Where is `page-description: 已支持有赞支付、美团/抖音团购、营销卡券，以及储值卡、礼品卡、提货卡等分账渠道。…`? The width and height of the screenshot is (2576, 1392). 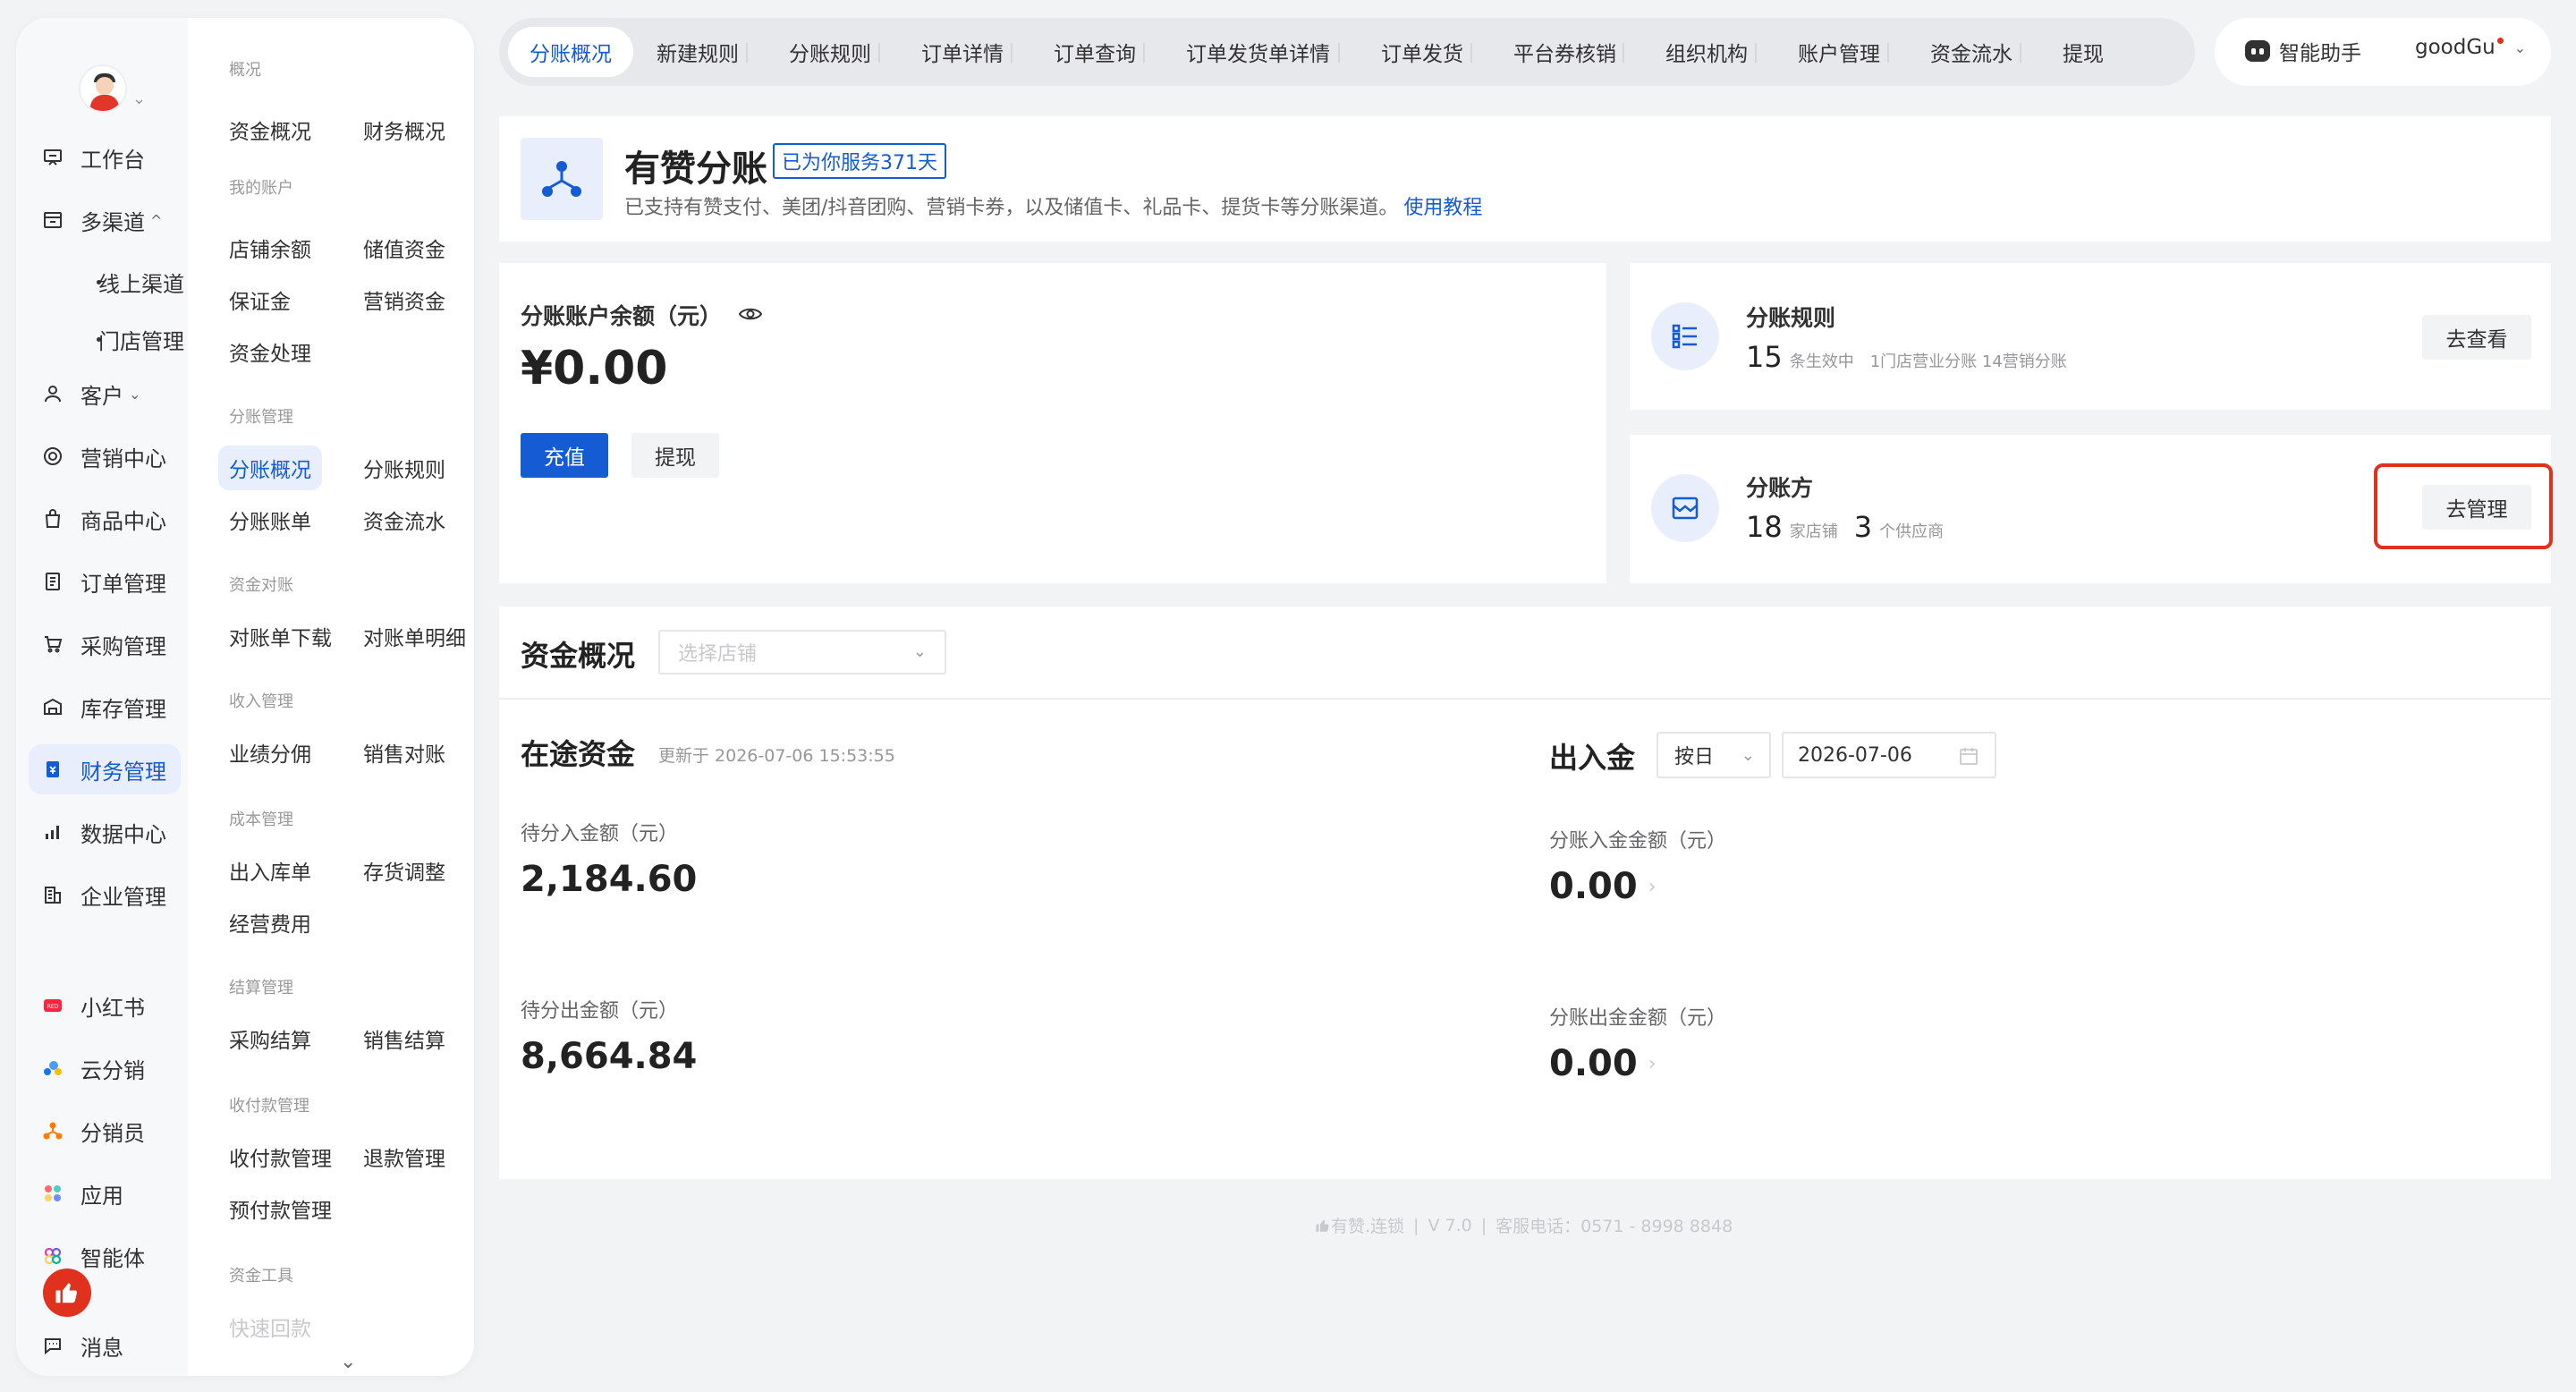
page-description: 已支持有赞支付、美团/抖音团购、营销卡券，以及储值卡、礼品卡、提货卡等分账渠道。… is located at coordinates (1053, 208).